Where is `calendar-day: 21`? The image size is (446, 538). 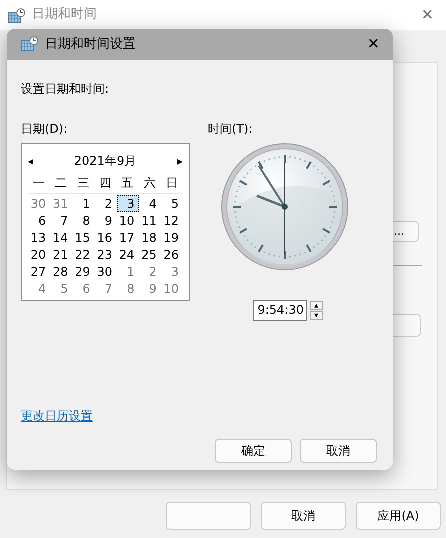
calendar-day: 21 is located at coordinates (61, 254).